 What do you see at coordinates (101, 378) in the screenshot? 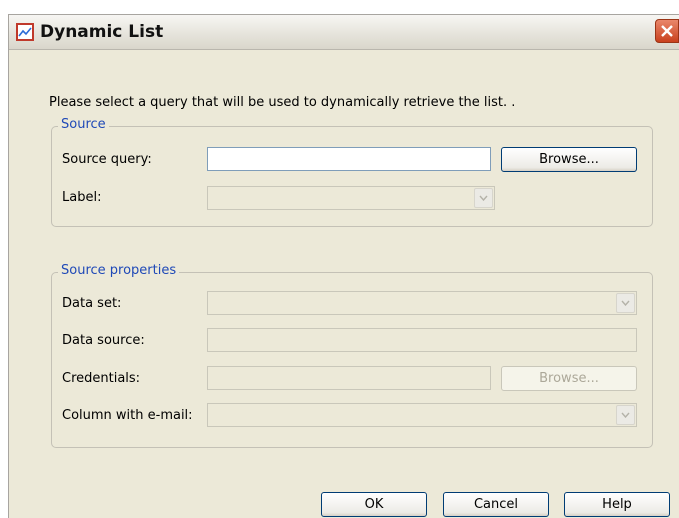
I see `credentials-label: Credentials:` at bounding box center [101, 378].